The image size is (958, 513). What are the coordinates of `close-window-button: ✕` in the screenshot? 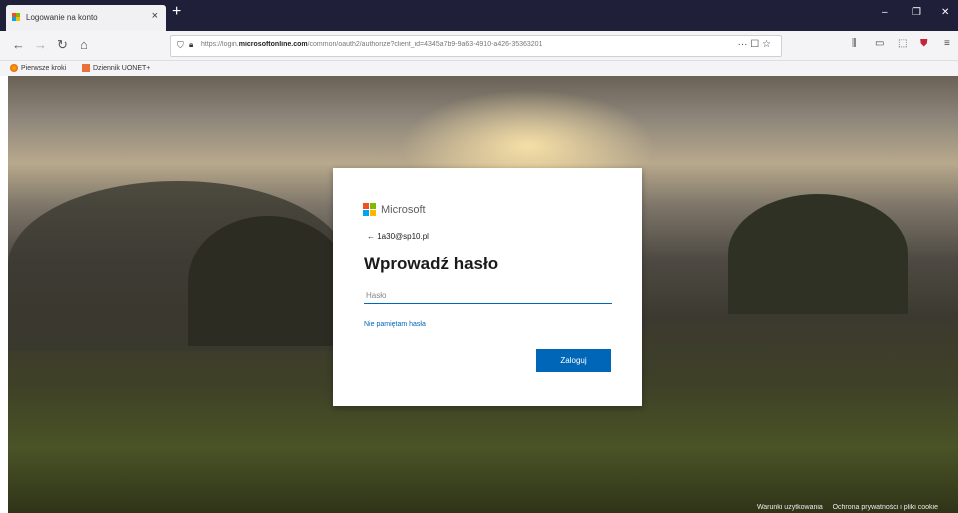 It's located at (945, 12).